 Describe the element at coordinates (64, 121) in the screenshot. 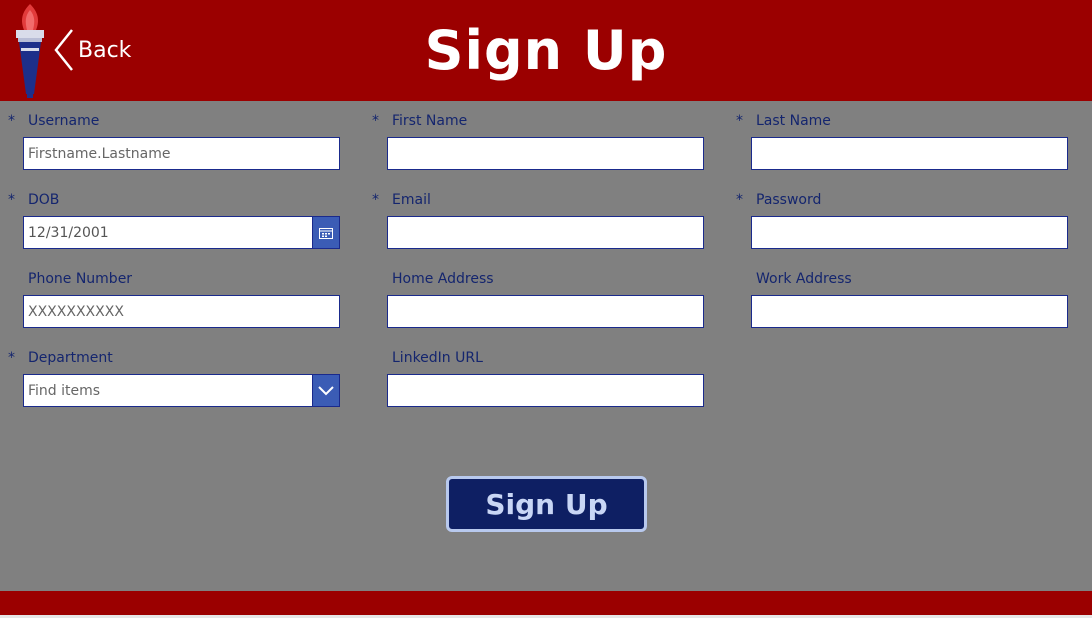

I see `username-label: Username` at that location.